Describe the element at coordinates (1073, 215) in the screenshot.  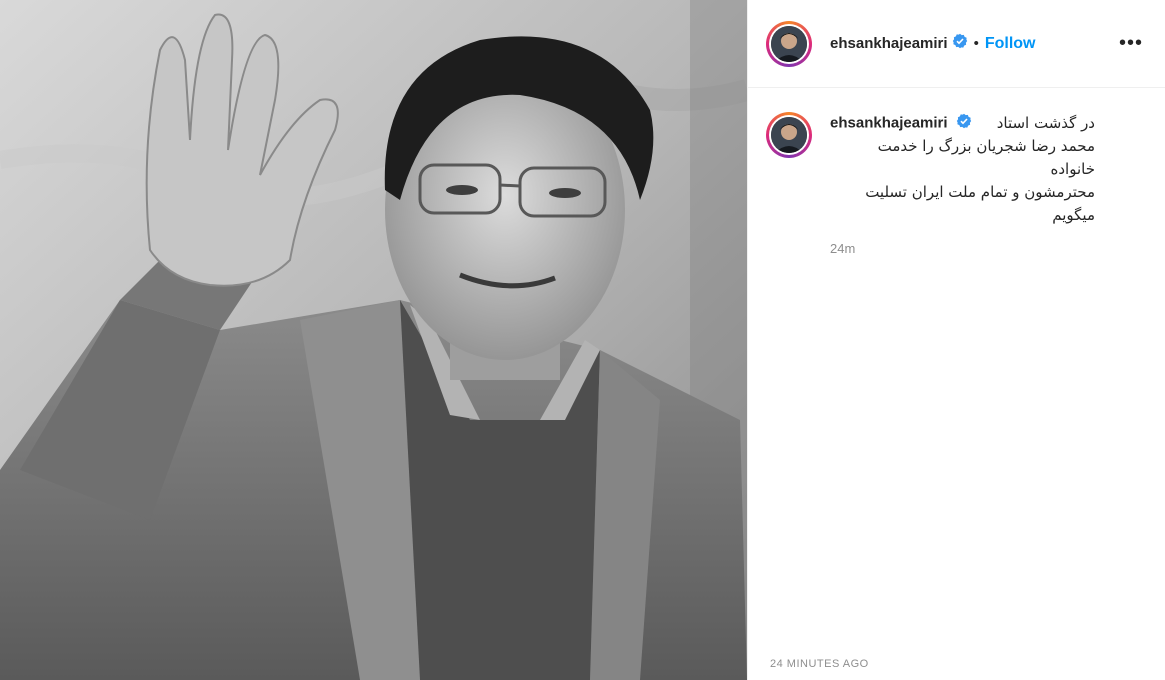
I see `caption-line-4: میگویم` at that location.